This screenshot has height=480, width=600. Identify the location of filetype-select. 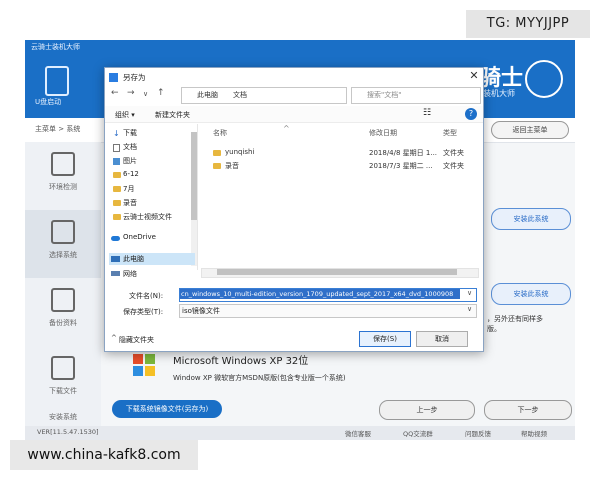
(328, 311).